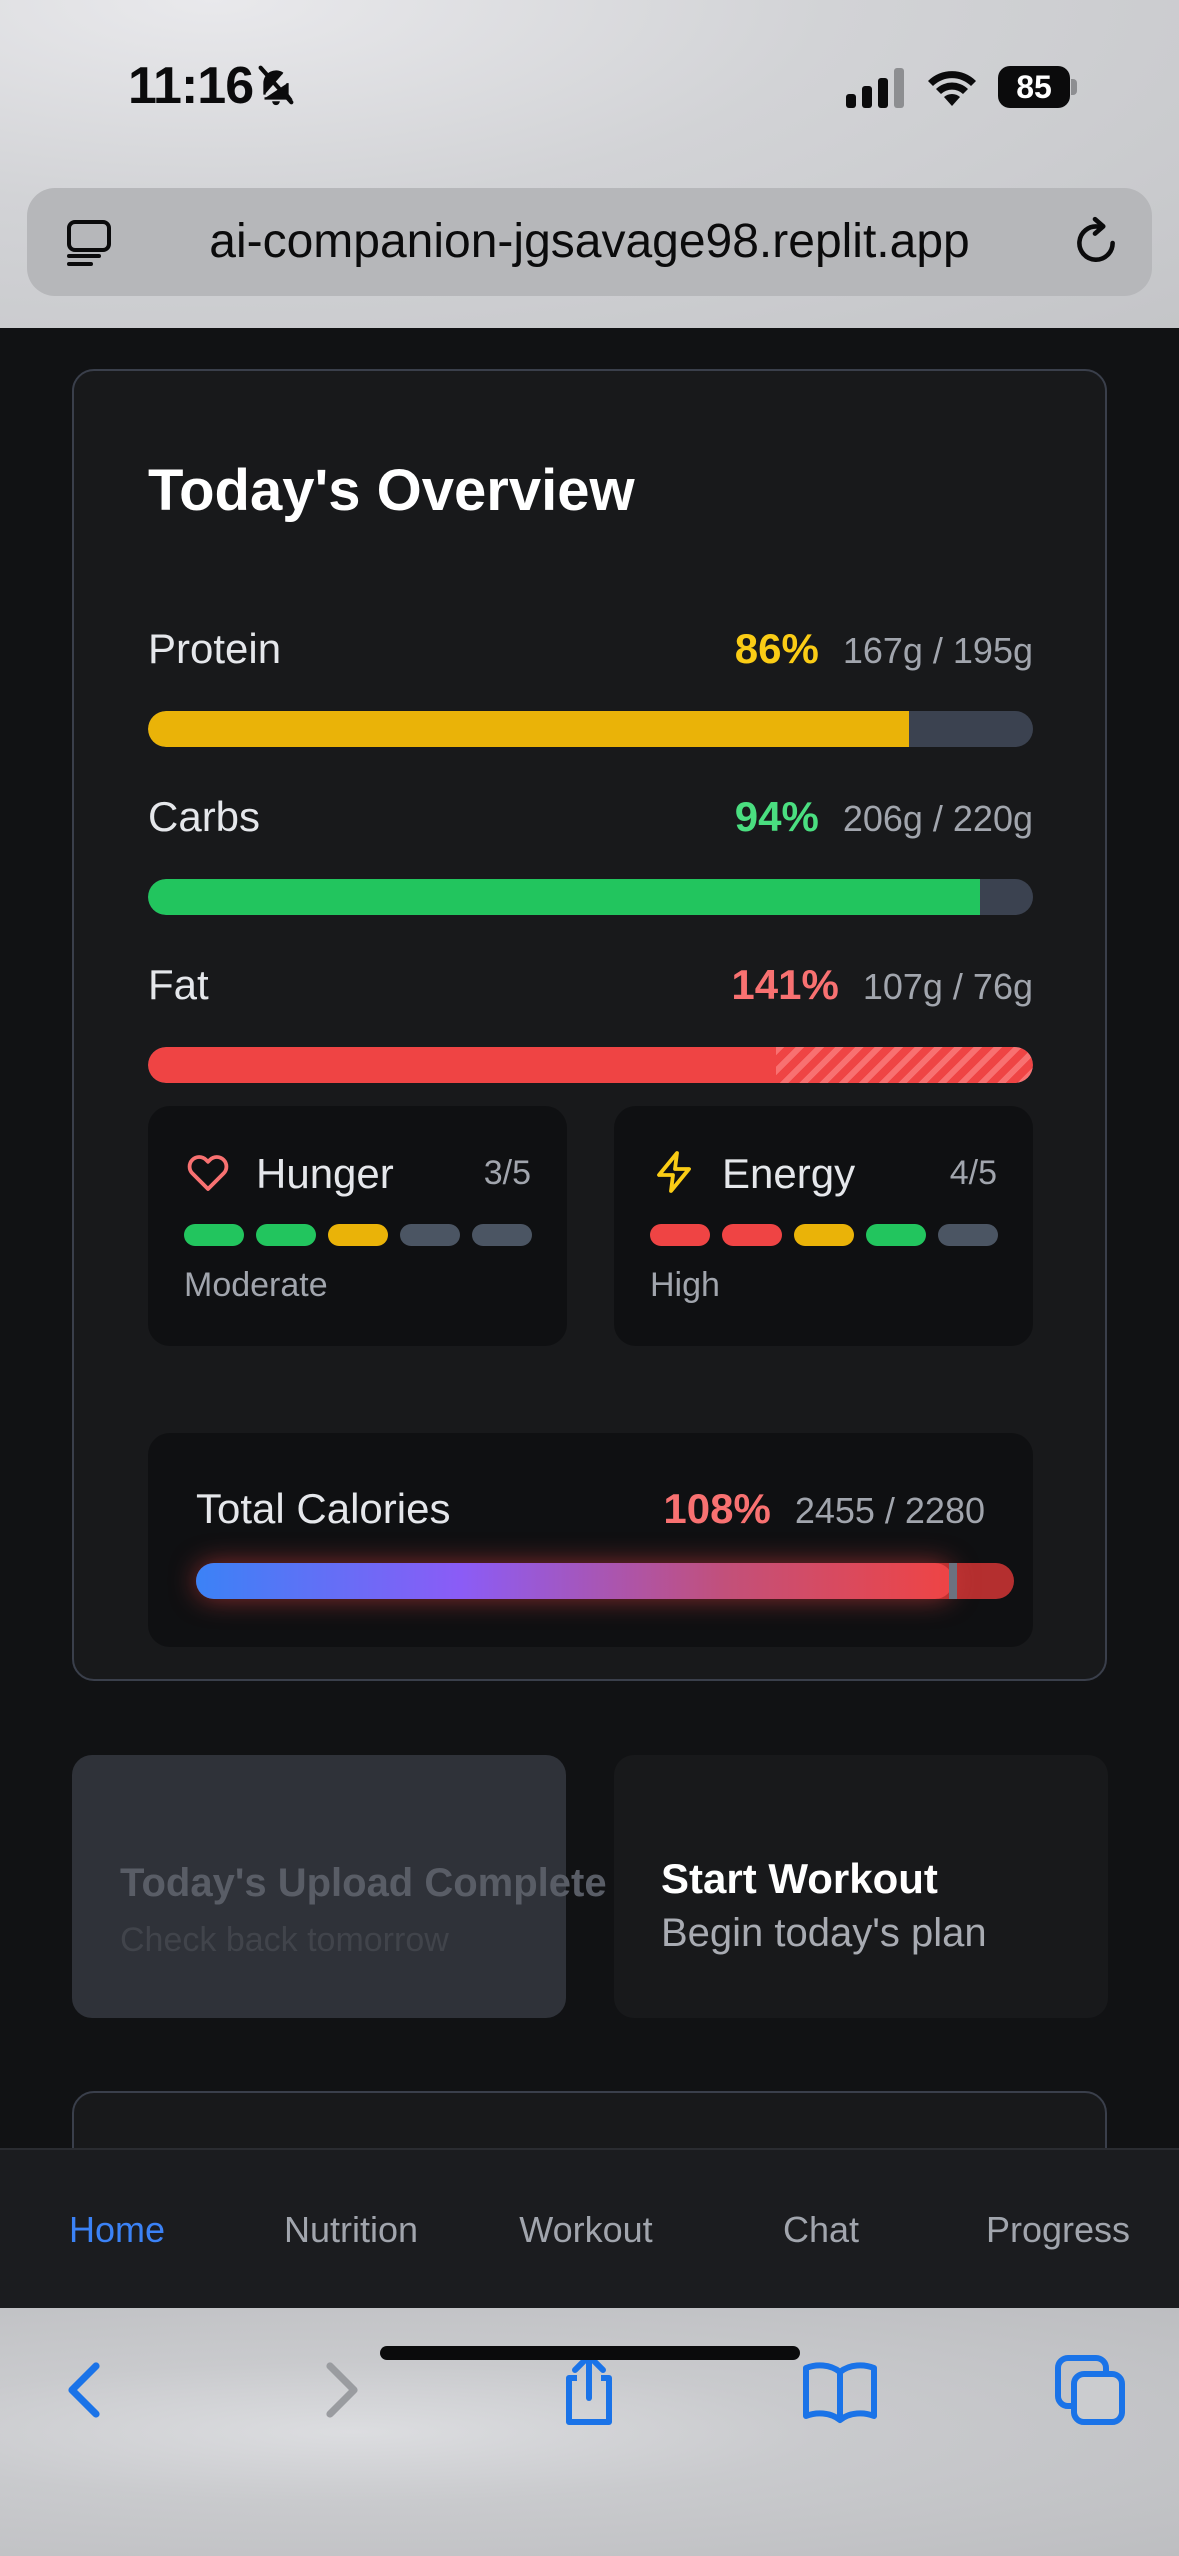 This screenshot has height=2556, width=1179. What do you see at coordinates (86, 2390) in the screenshot?
I see `back-icon` at bounding box center [86, 2390].